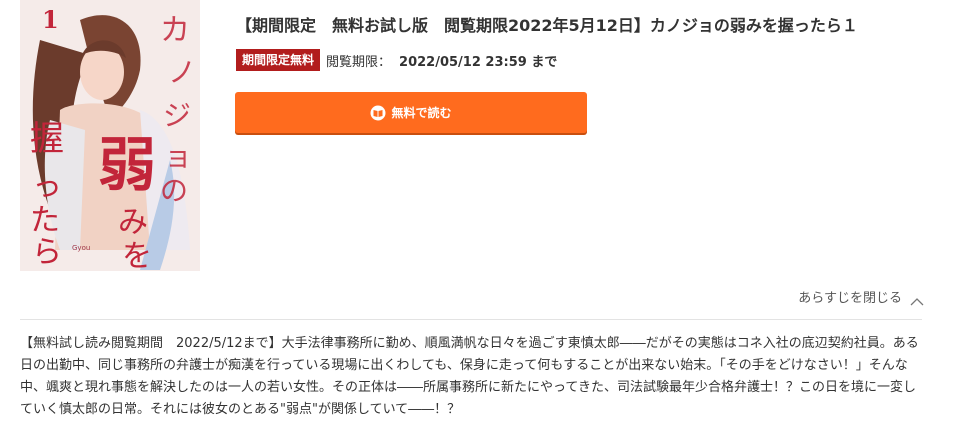 Image resolution: width=966 pixels, height=427 pixels. Describe the element at coordinates (47, 252) in the screenshot. I see `svg-text: ら` at that location.